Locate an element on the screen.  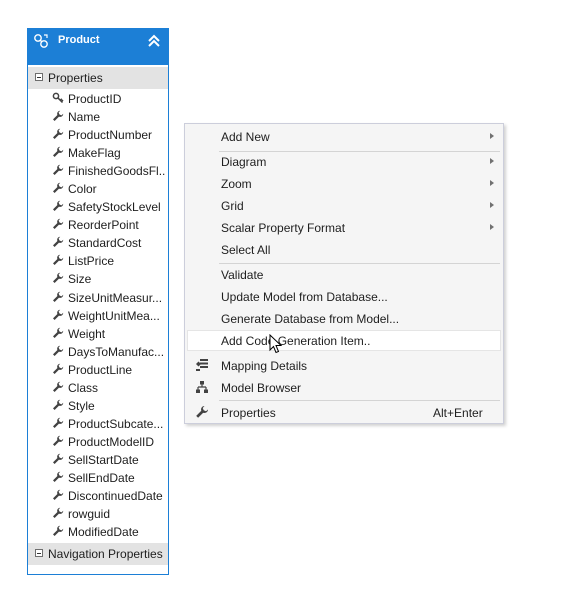
property-row: MakeFlag is located at coordinates (98, 153).